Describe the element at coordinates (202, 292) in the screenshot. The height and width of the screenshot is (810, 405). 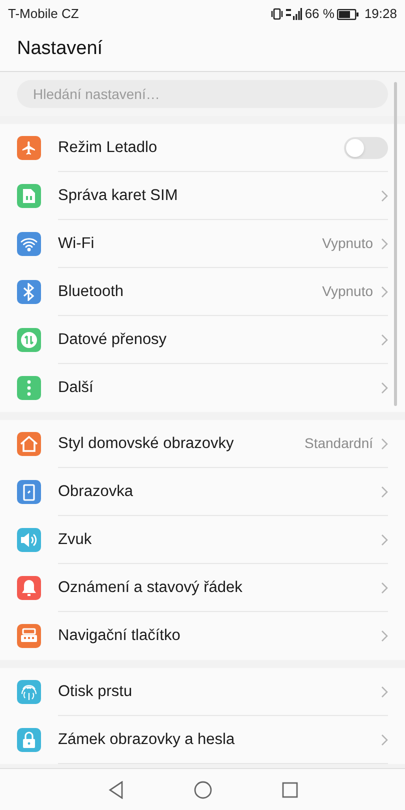
I see `settings-row: Bluetooth Vypnuto` at that location.